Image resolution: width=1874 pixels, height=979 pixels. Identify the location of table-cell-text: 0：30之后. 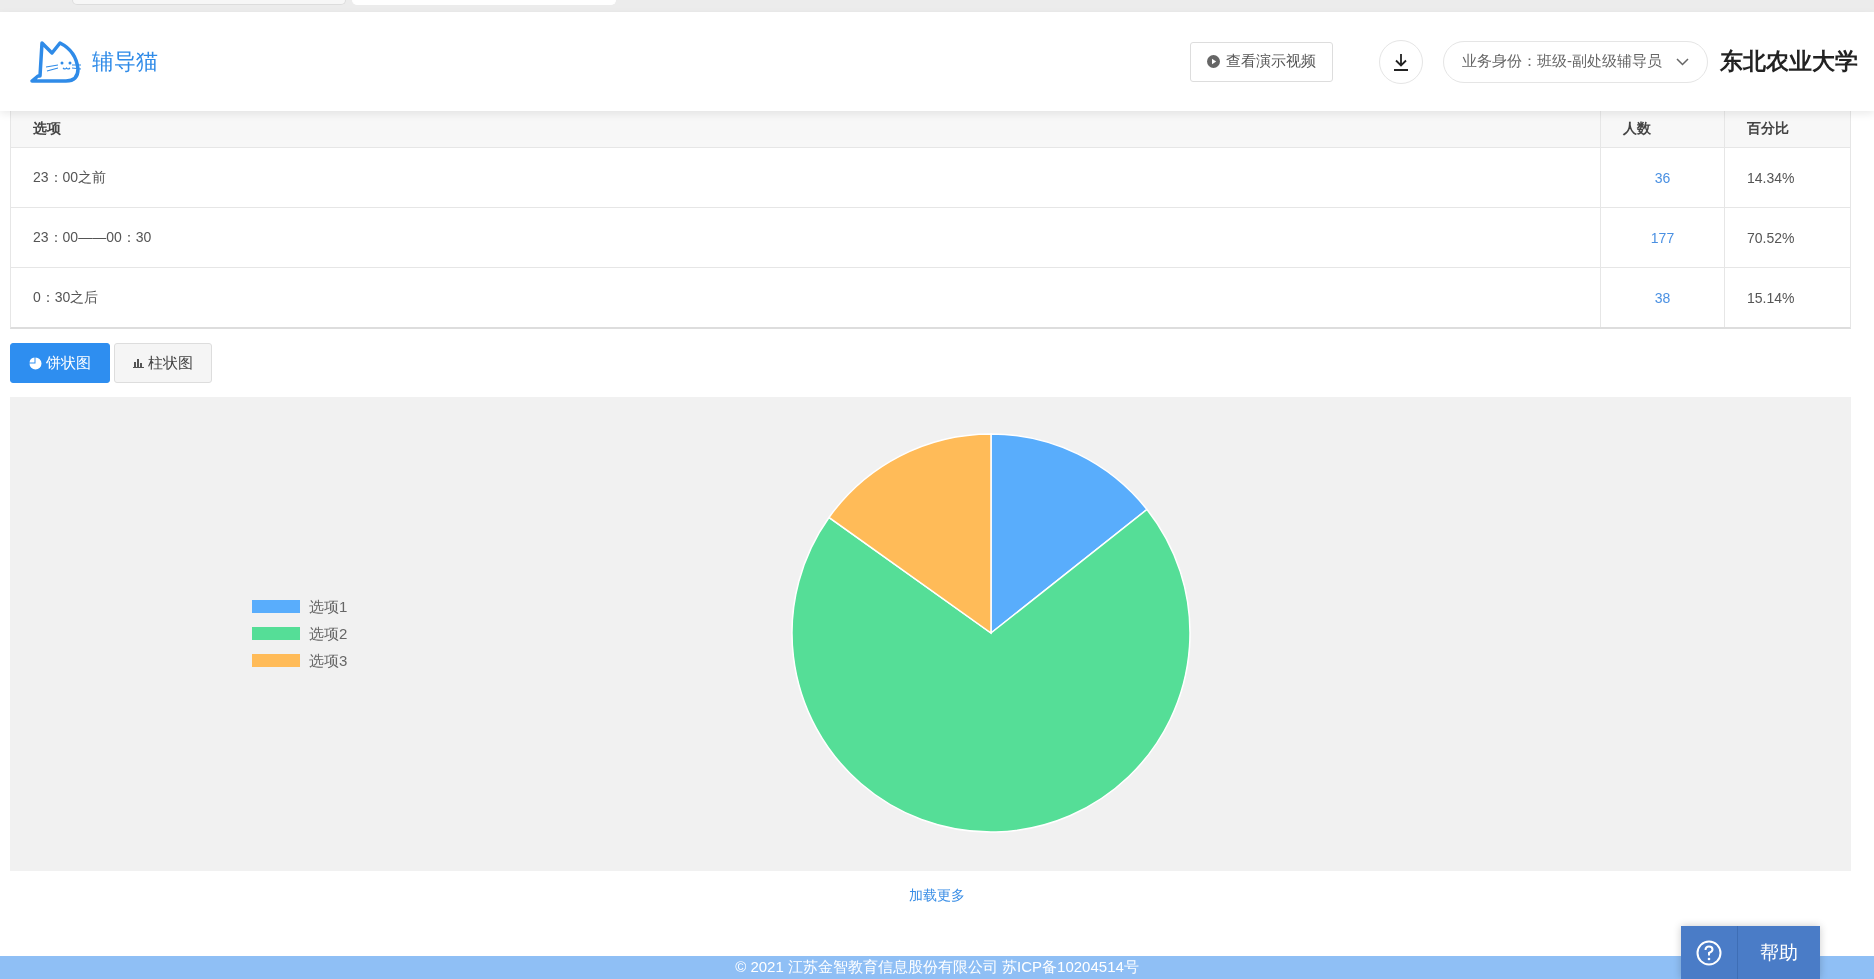
(66, 297).